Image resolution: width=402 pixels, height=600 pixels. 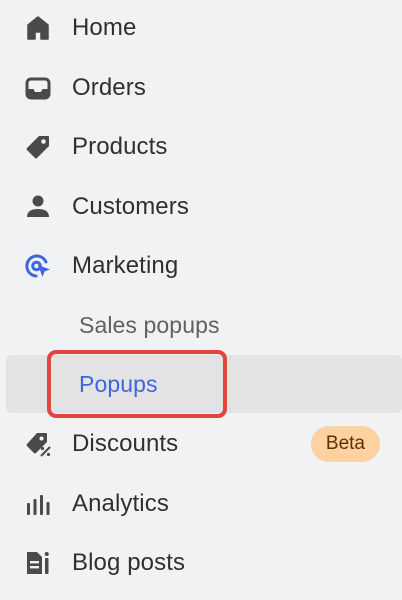 What do you see at coordinates (201, 504) in the screenshot?
I see `sidebar-item-analytics: Analytics` at bounding box center [201, 504].